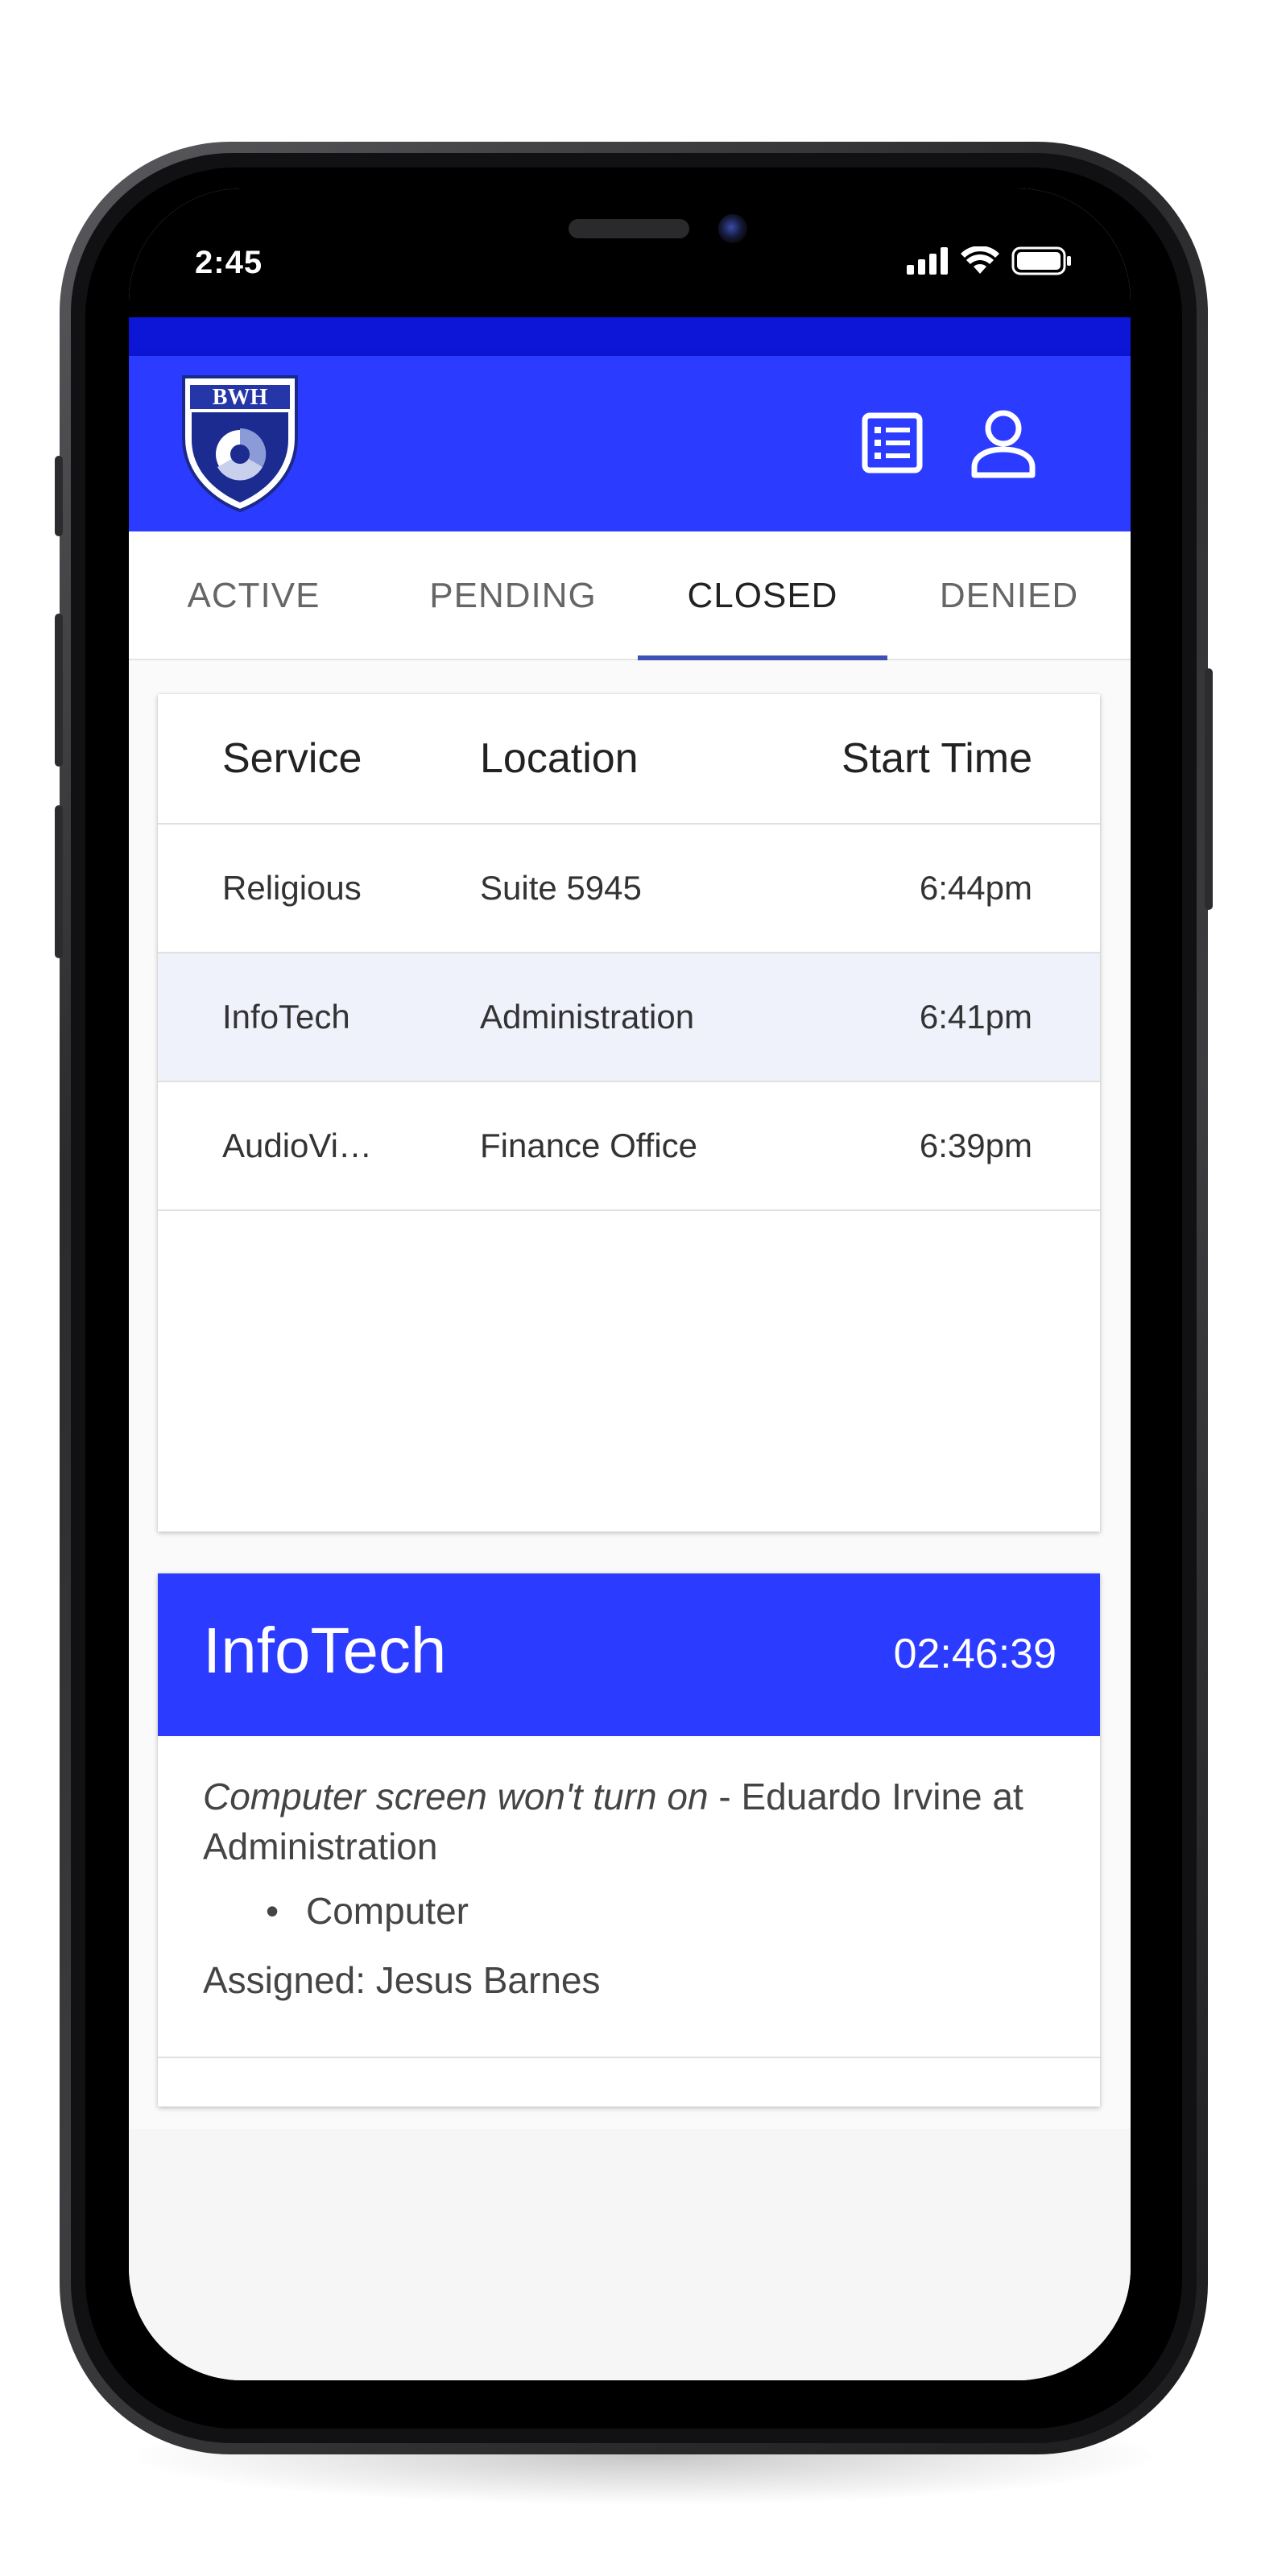  What do you see at coordinates (456, 1797) in the screenshot?
I see `issue-description: Computer screen won't turn on` at bounding box center [456, 1797].